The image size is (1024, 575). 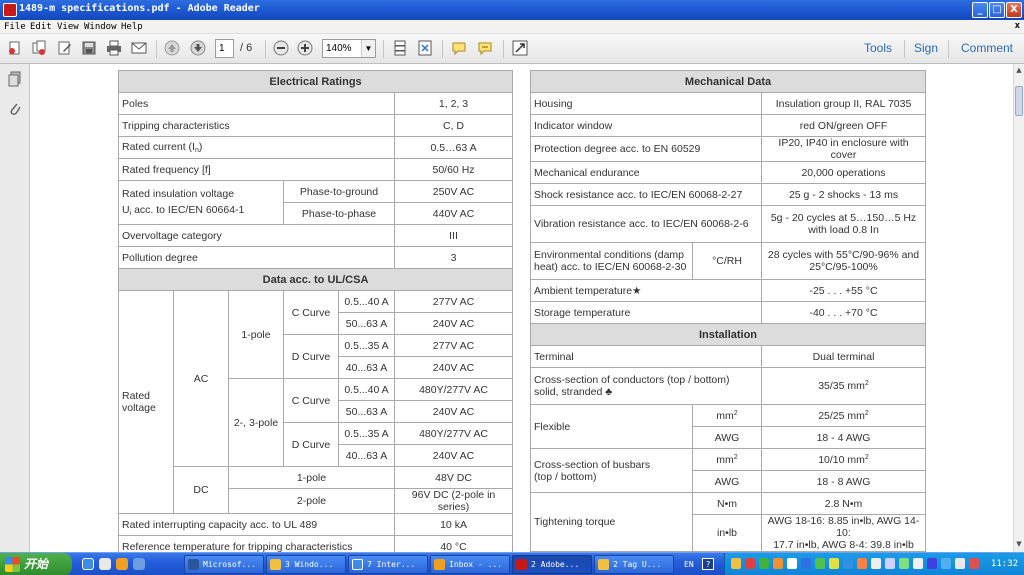 What do you see at coordinates (728, 522) in the screenshot?
I see `table-row: Tightening torque N•m 2.8 N•m` at bounding box center [728, 522].